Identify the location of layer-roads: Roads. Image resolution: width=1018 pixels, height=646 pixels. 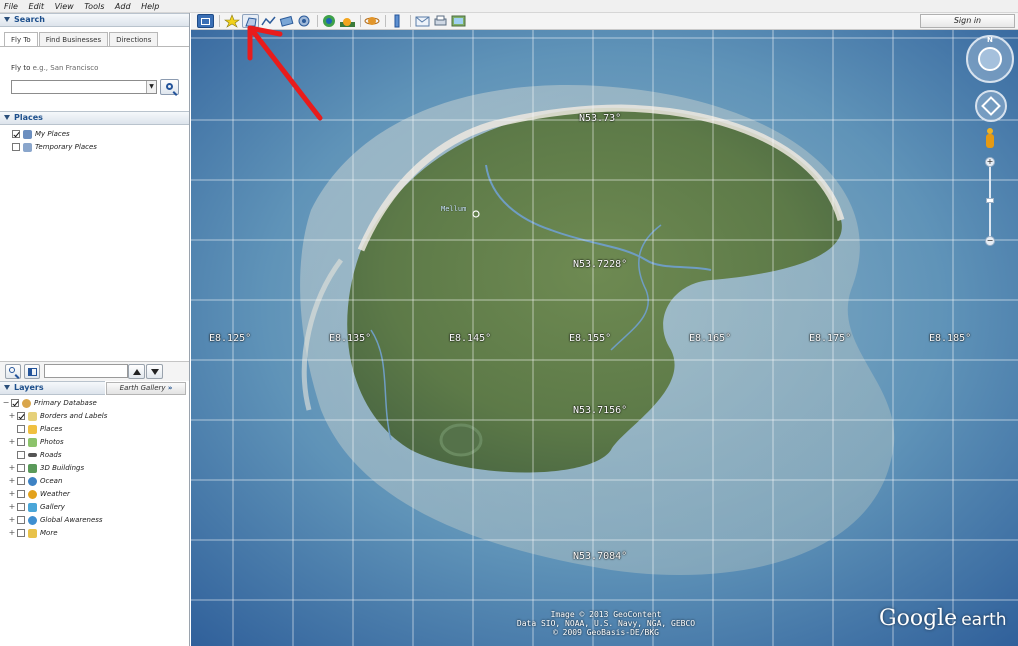
(35, 455).